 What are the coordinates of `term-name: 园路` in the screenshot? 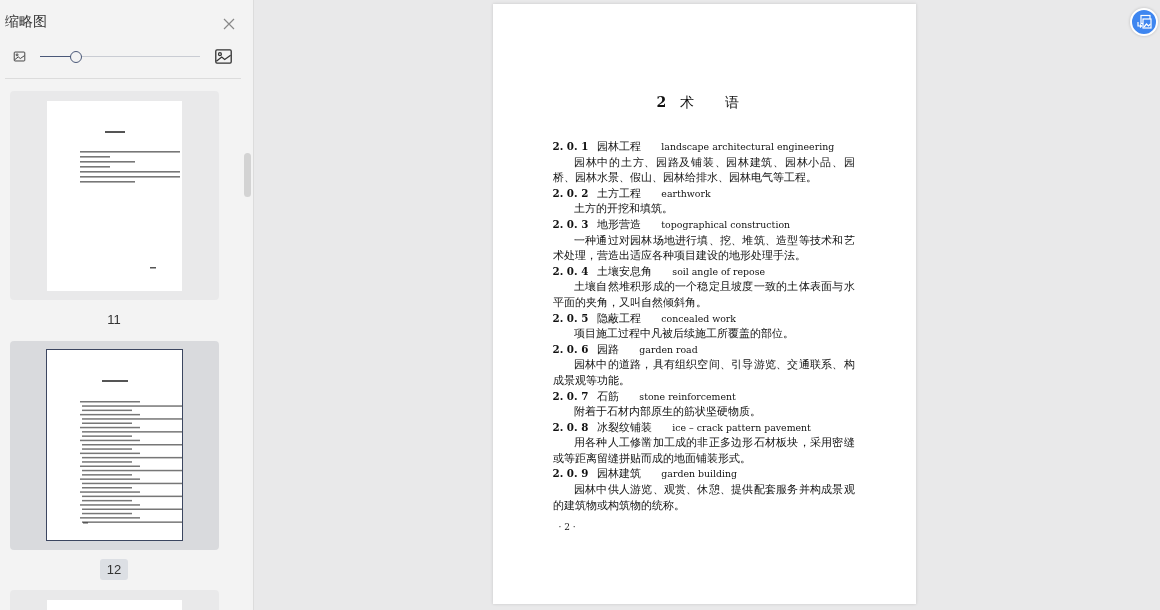 It's located at (608, 349).